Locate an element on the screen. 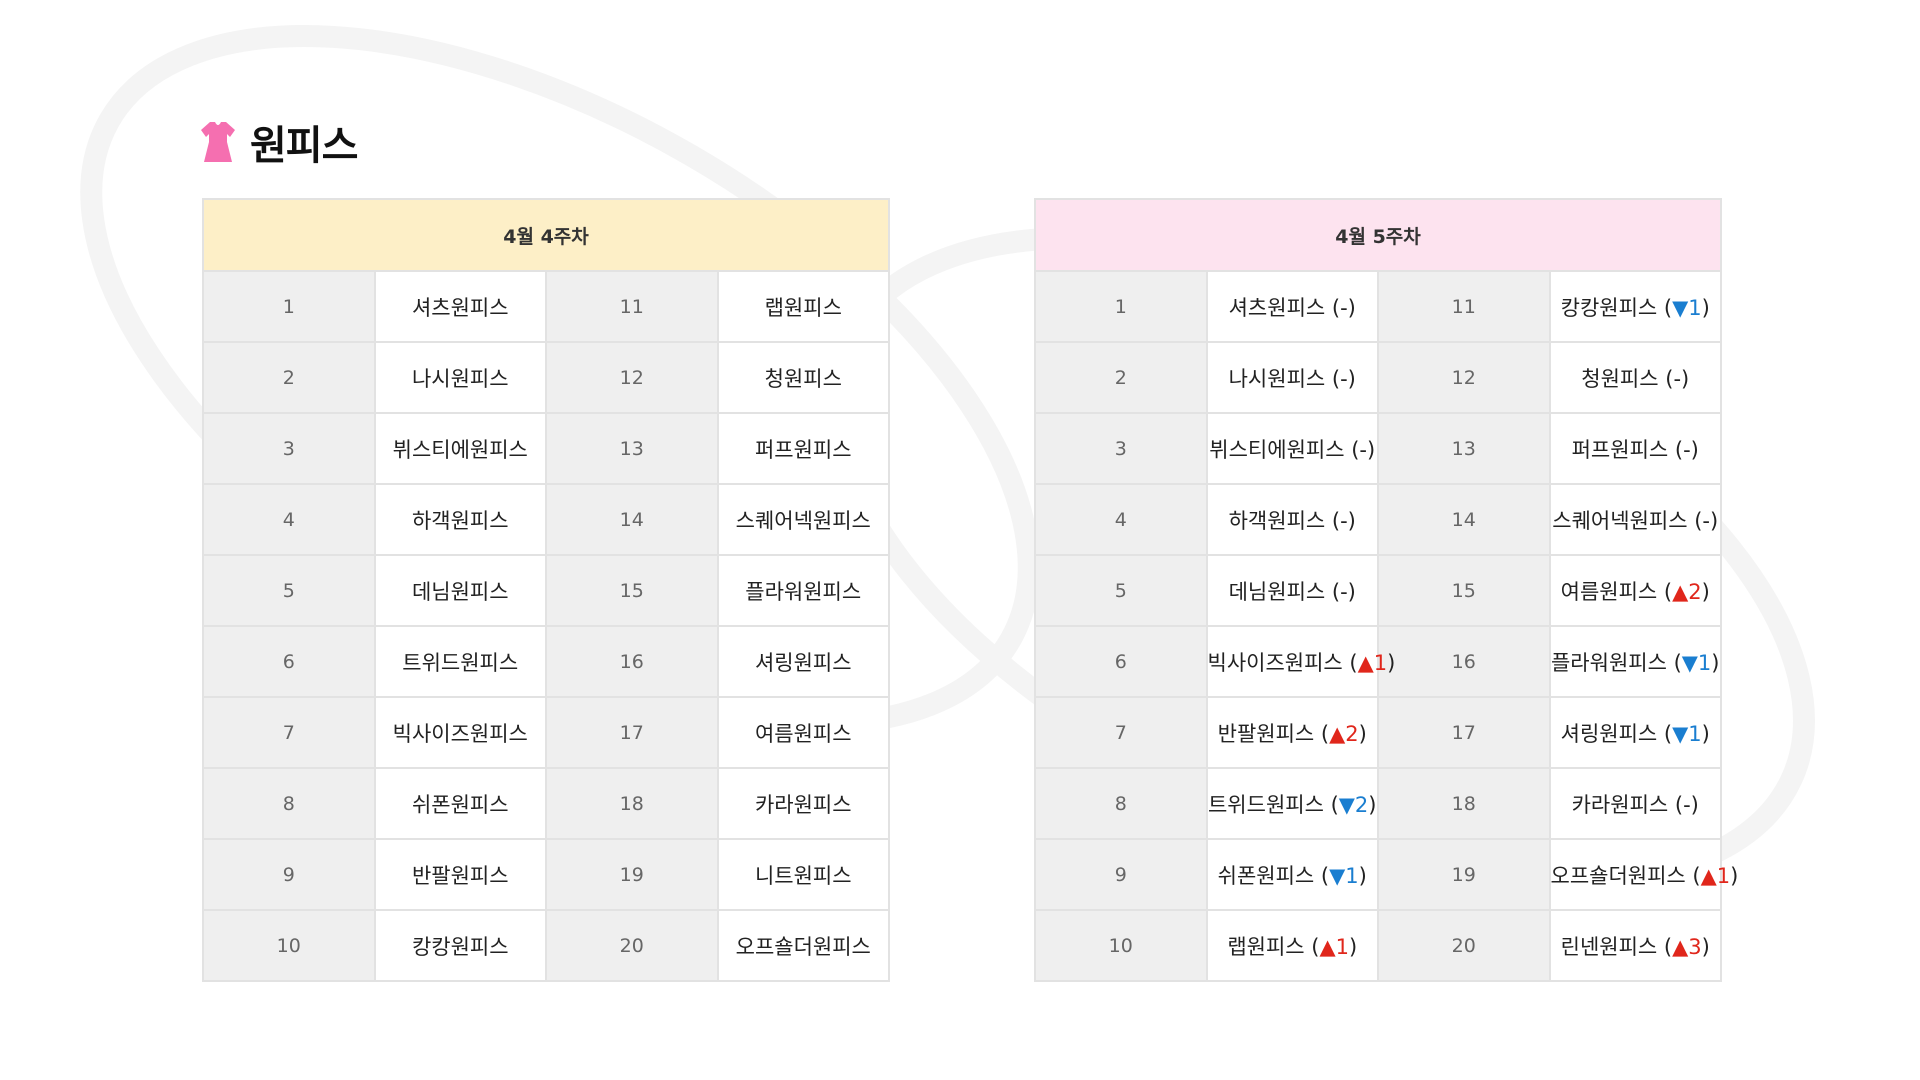 The height and width of the screenshot is (1080, 1920). keyword-cell: 하객원피스 is located at coordinates (460, 519).